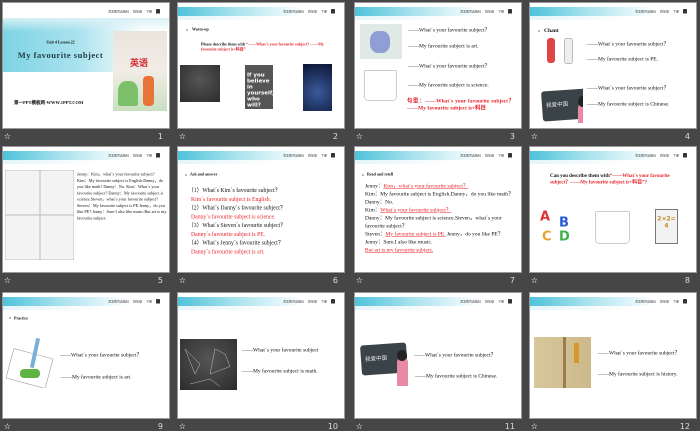  I want to click on dialogue-answer: ——My favourite subject is science., so click(448, 85).